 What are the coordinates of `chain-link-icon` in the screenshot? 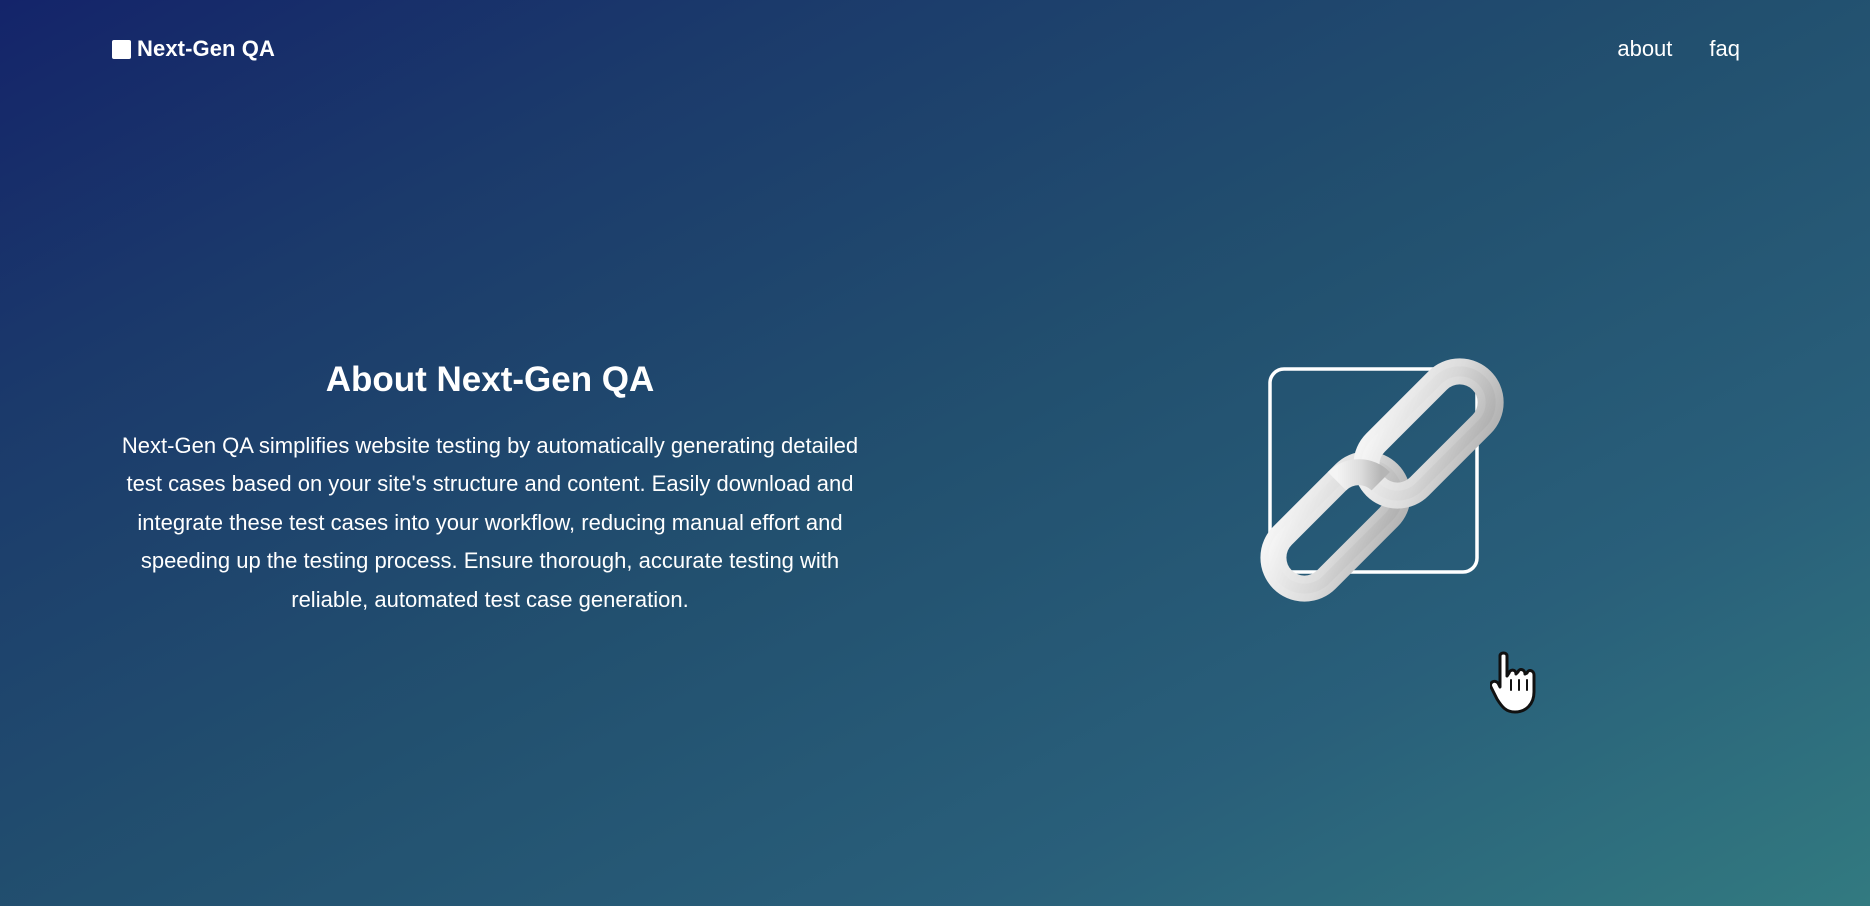 It's located at (1382, 480).